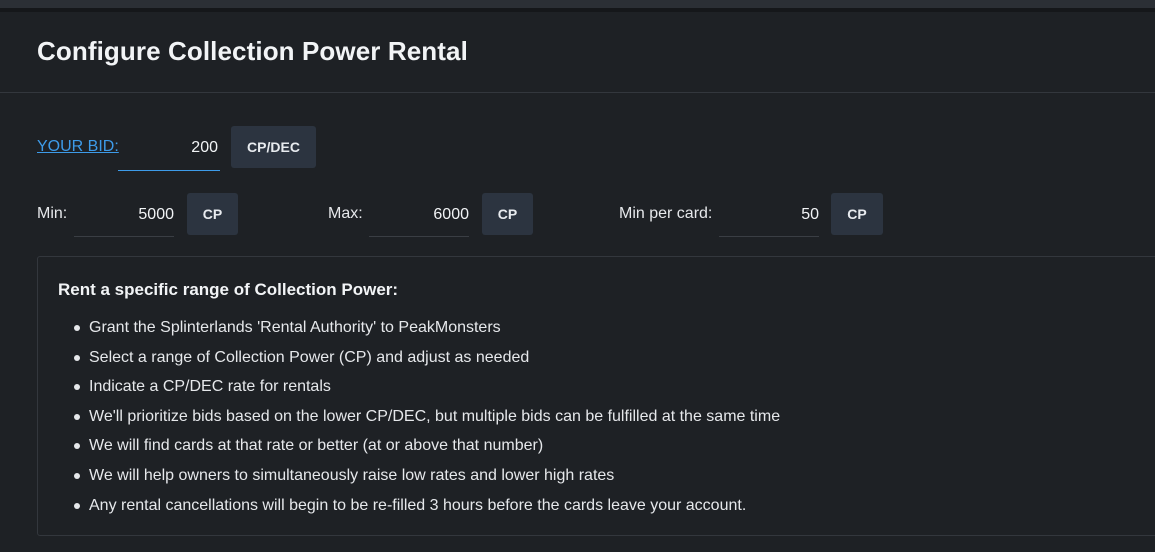 The width and height of the screenshot is (1155, 552). Describe the element at coordinates (210, 387) in the screenshot. I see `list-item-text: Indicate a CP/DEC rate for rentals` at that location.